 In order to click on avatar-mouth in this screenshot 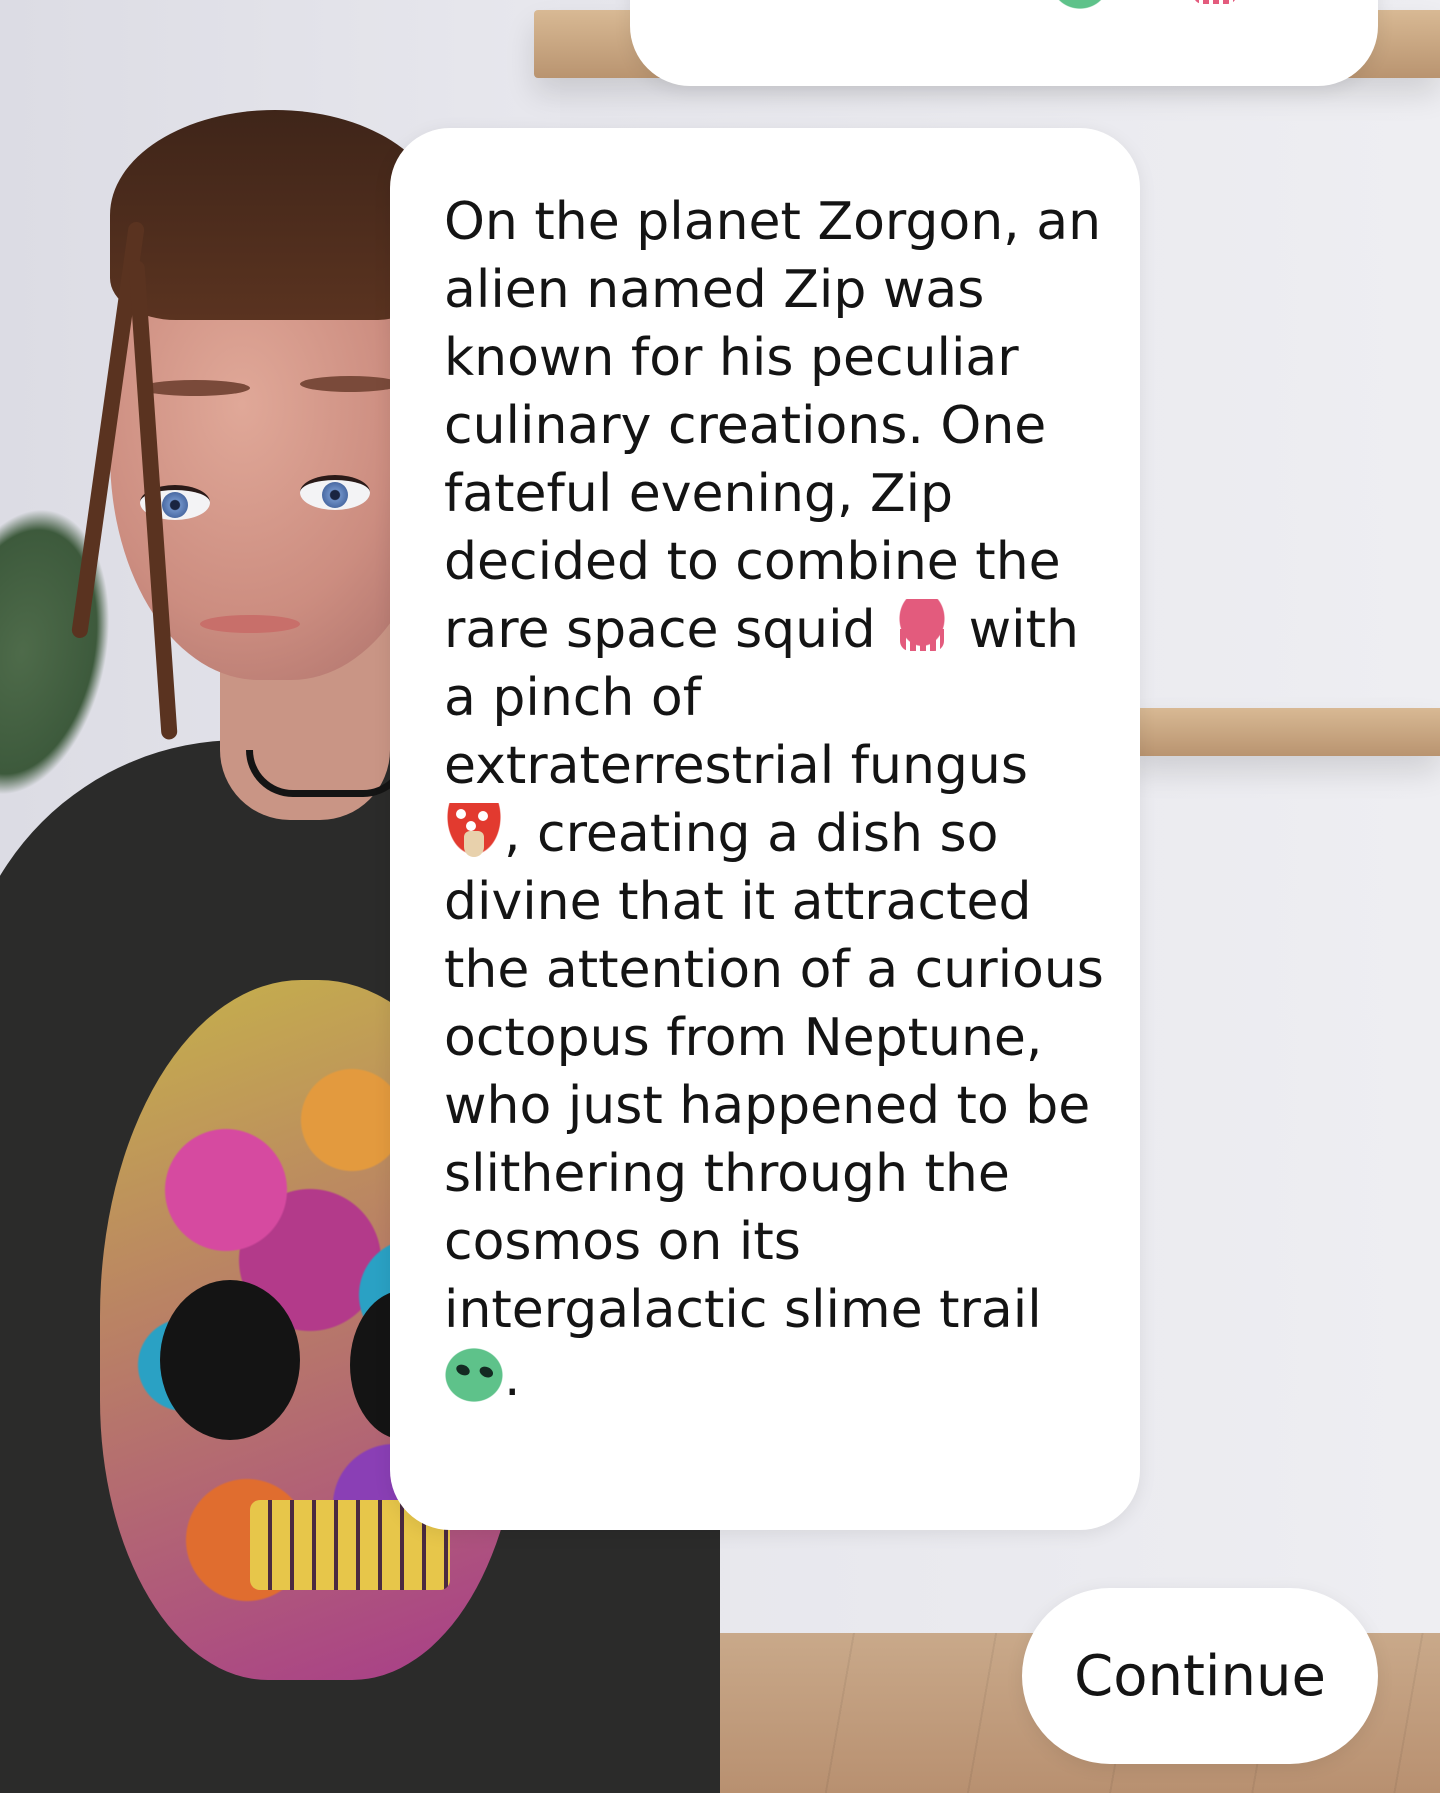, I will do `click(250, 624)`.